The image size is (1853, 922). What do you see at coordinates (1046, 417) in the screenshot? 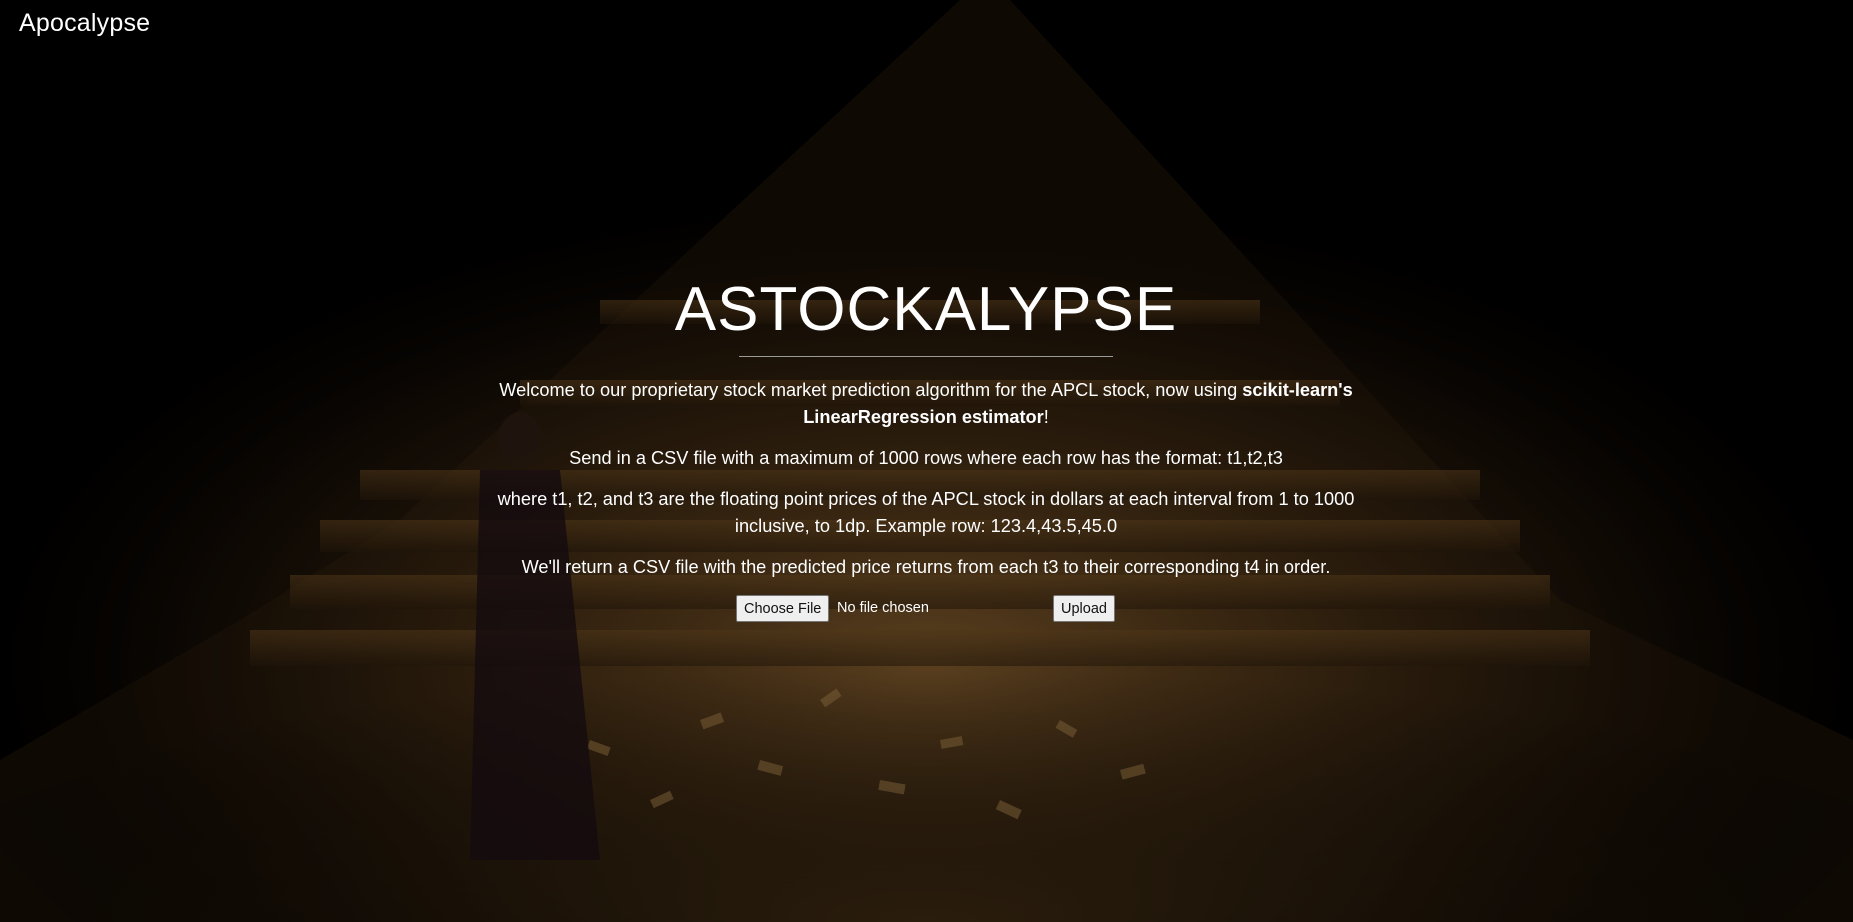
I see `intro-suffix: !` at bounding box center [1046, 417].